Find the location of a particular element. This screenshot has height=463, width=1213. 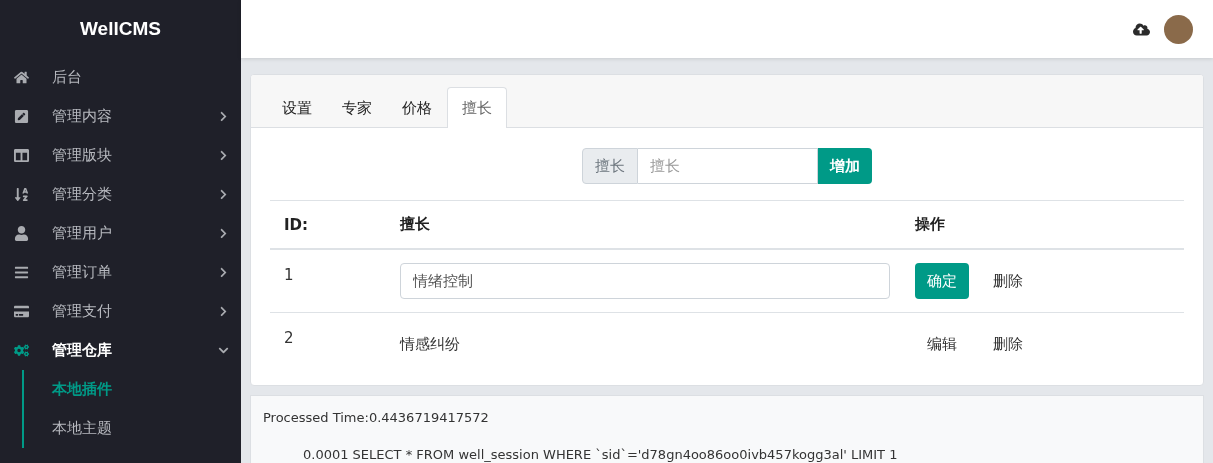

sql-query: 0.0001 SELECT * FROM well_session WHERE `sid`='d78gn4oo86oo0ivb457kogg3al' LIMIT 1 is located at coordinates (600, 454).